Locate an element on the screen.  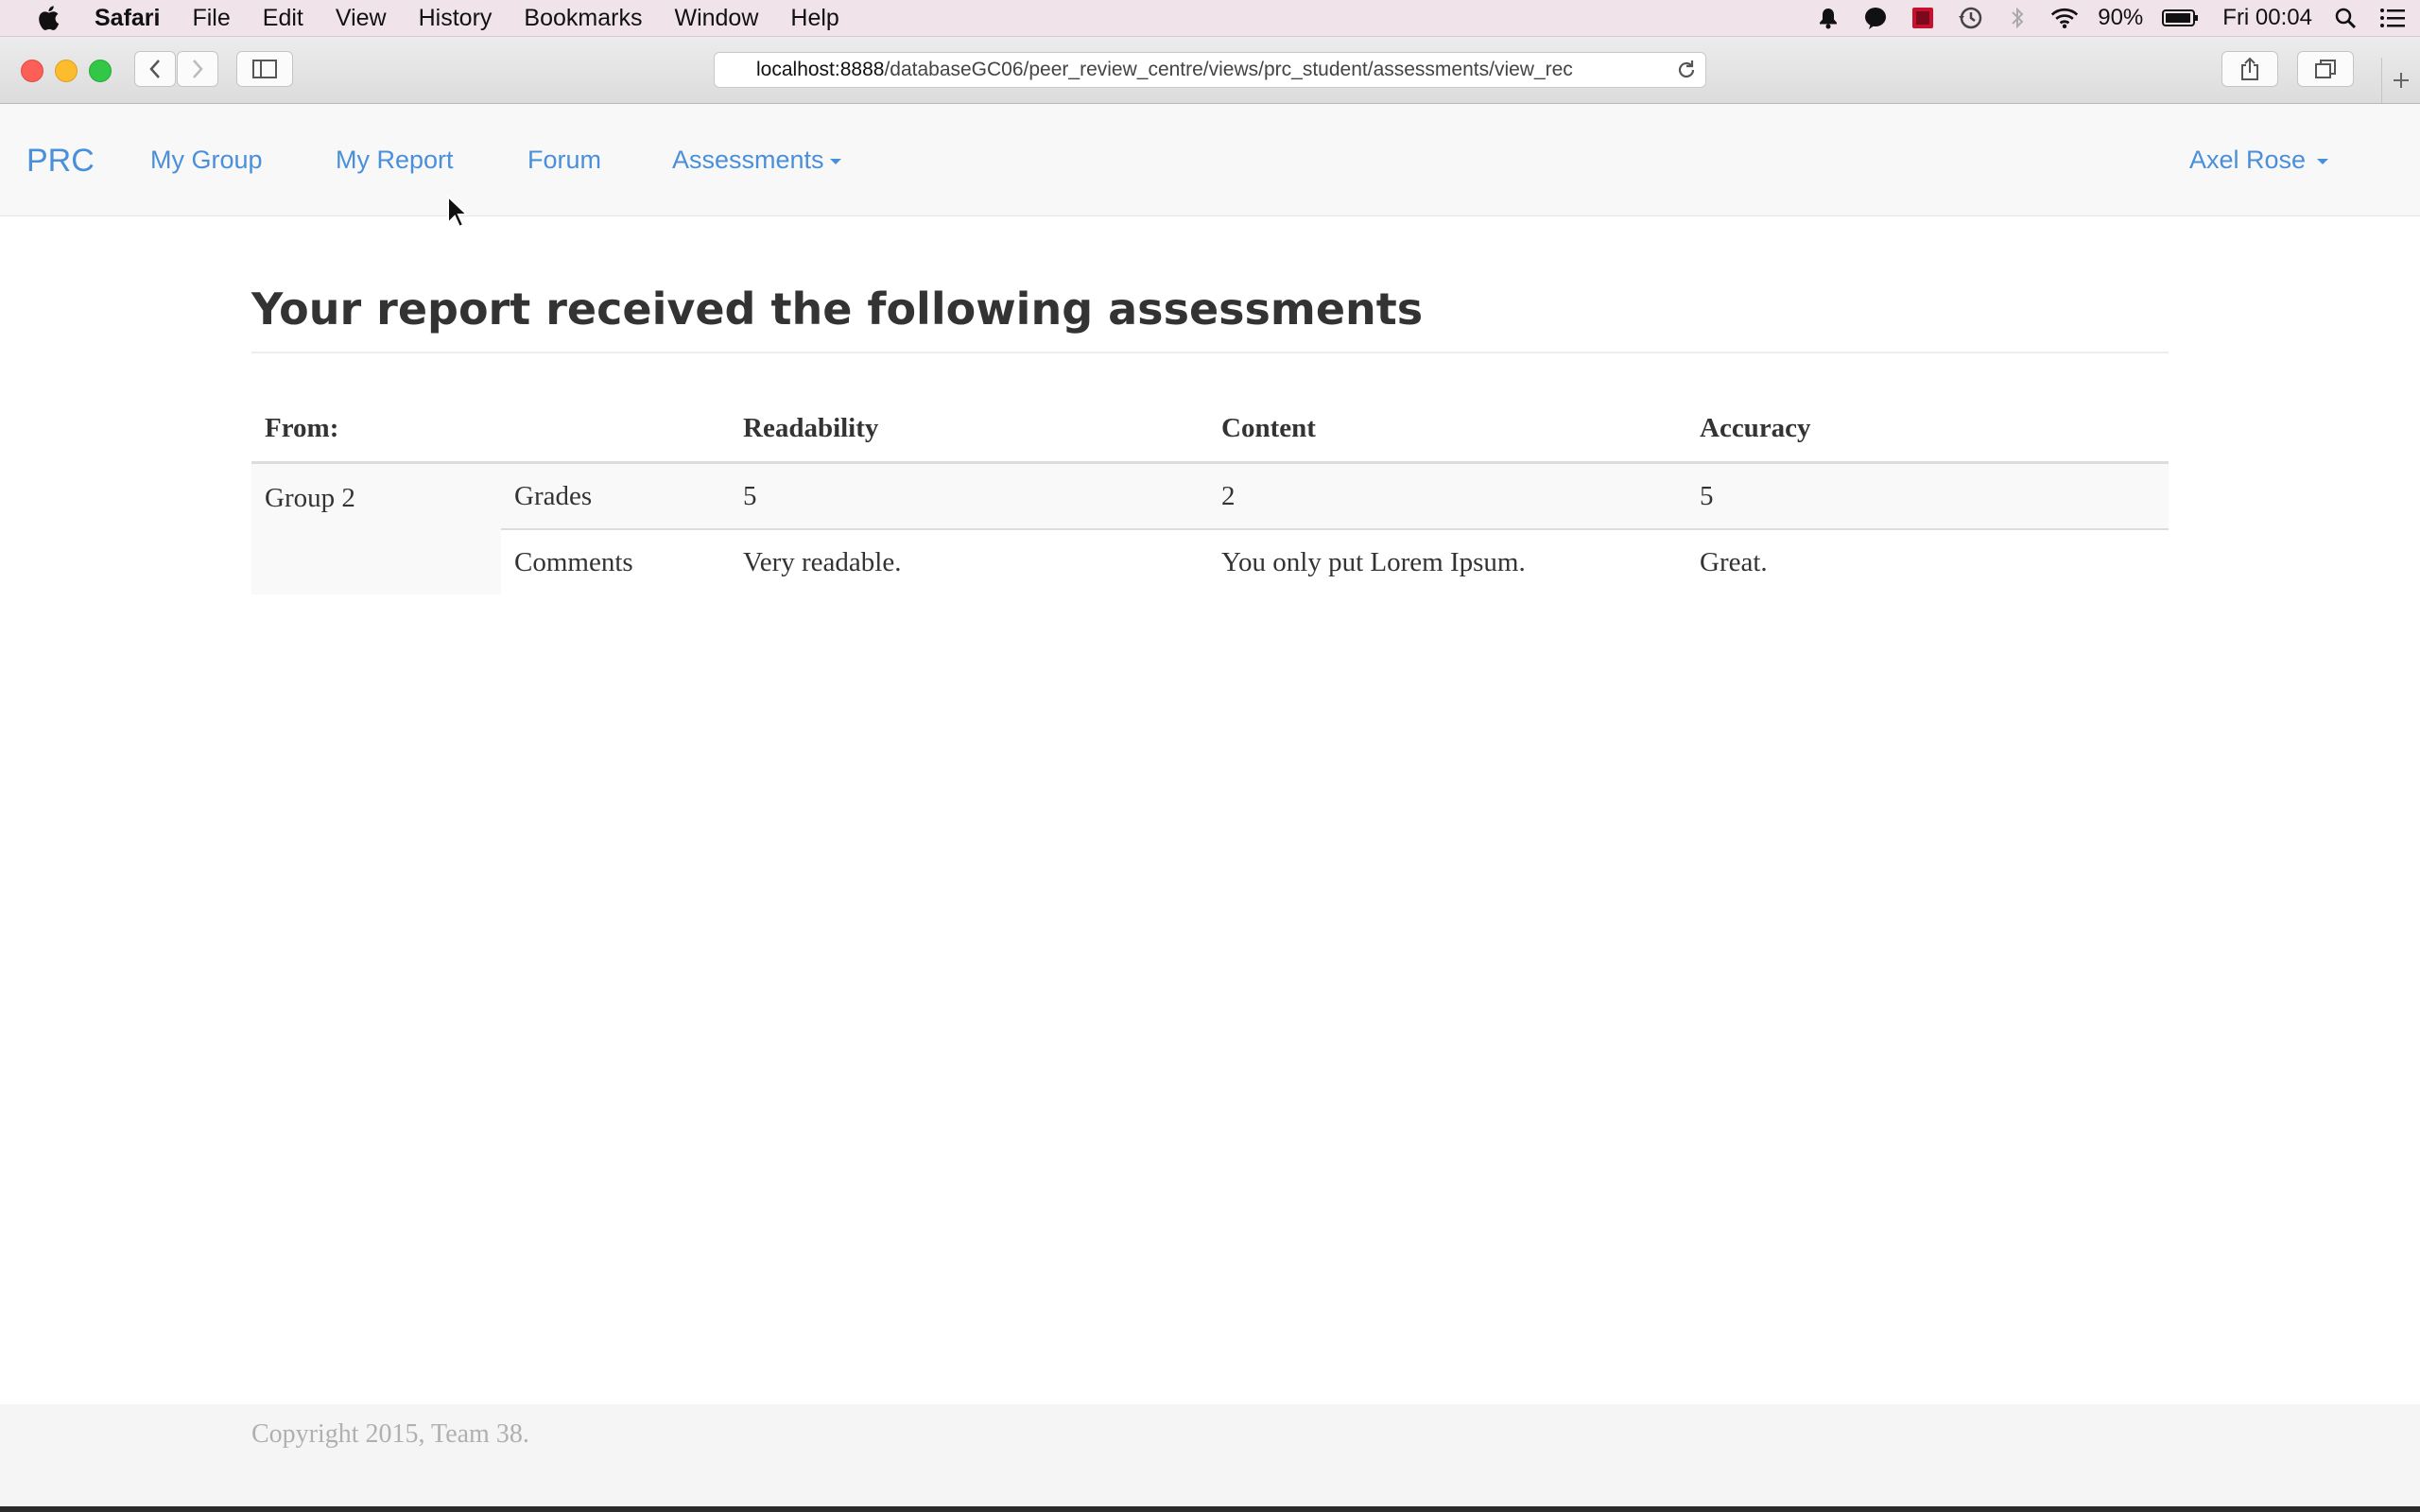
apple-menu-icon is located at coordinates (48, 18).